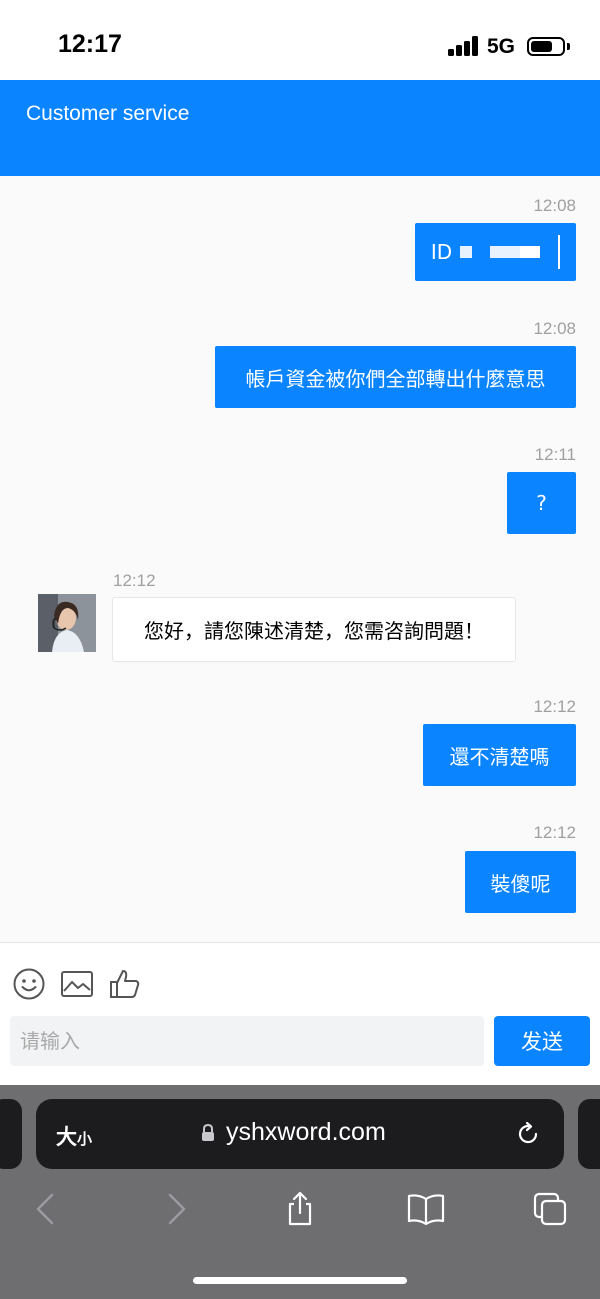 This screenshot has width=600, height=1299. Describe the element at coordinates (11, 1134) in the screenshot. I see `previous-tab-preview` at that location.